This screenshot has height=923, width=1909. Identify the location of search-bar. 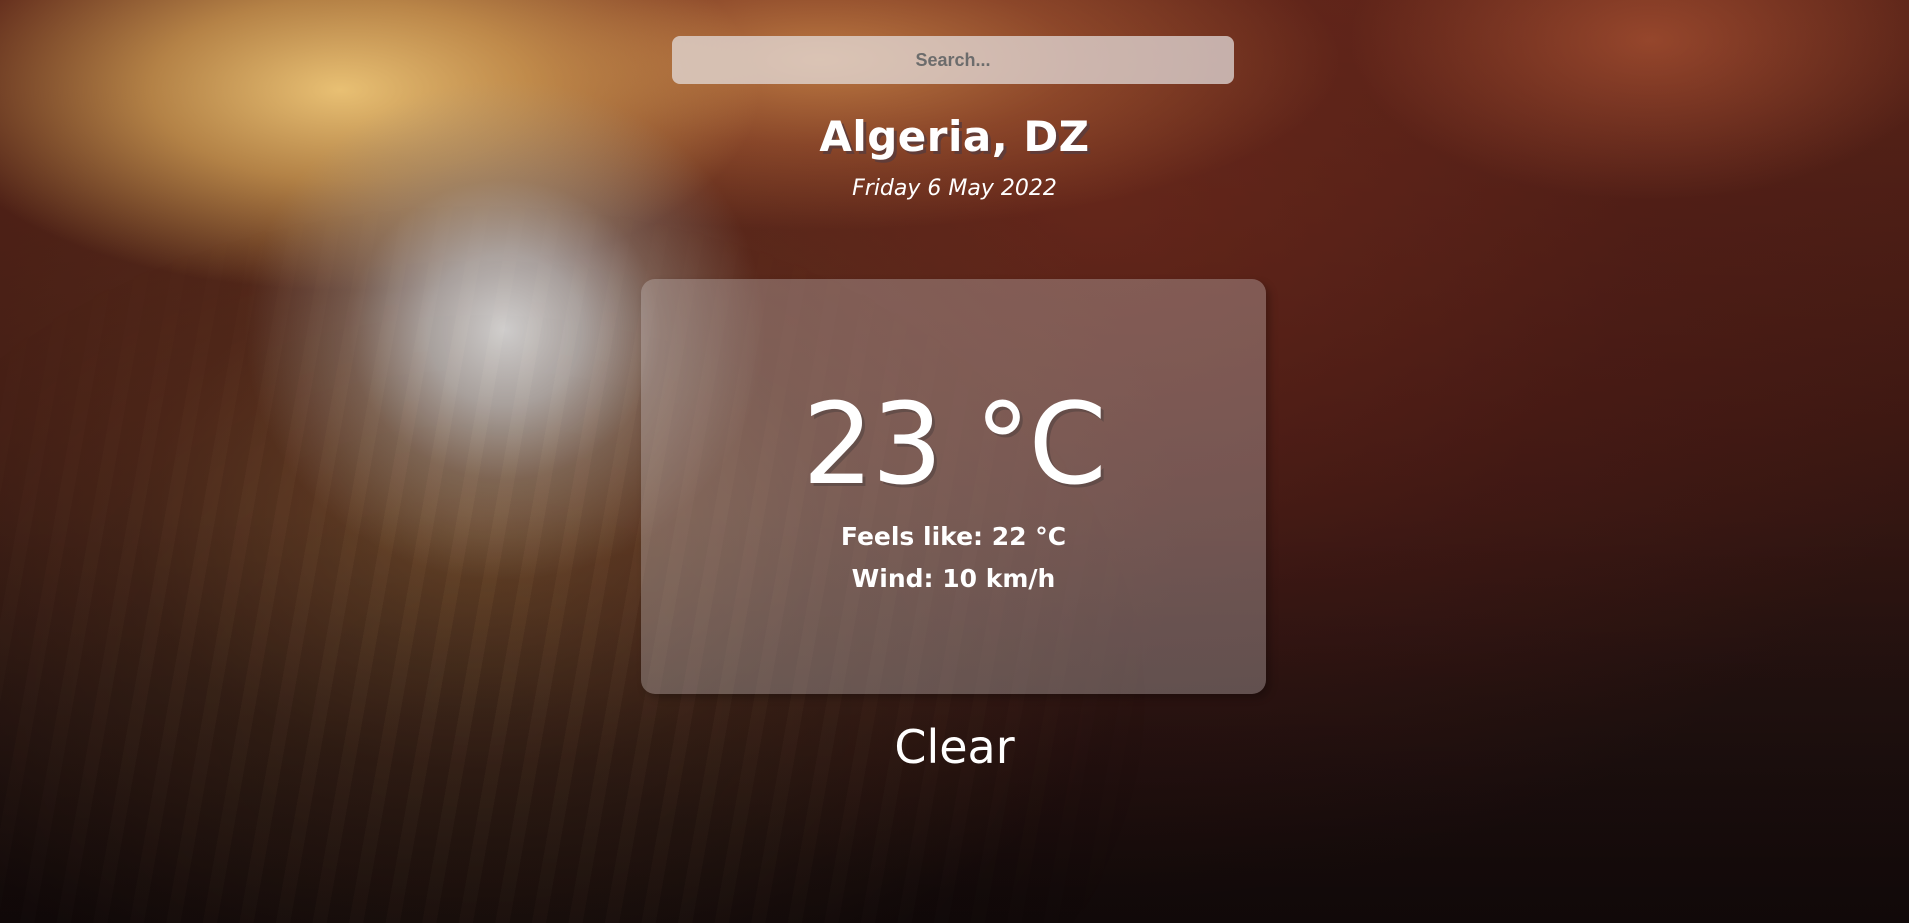
(953, 60).